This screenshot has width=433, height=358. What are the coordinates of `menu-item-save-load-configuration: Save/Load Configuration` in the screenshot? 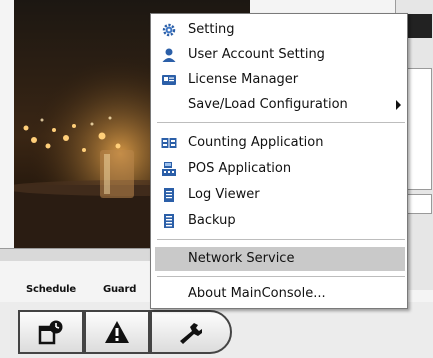 It's located at (280, 105).